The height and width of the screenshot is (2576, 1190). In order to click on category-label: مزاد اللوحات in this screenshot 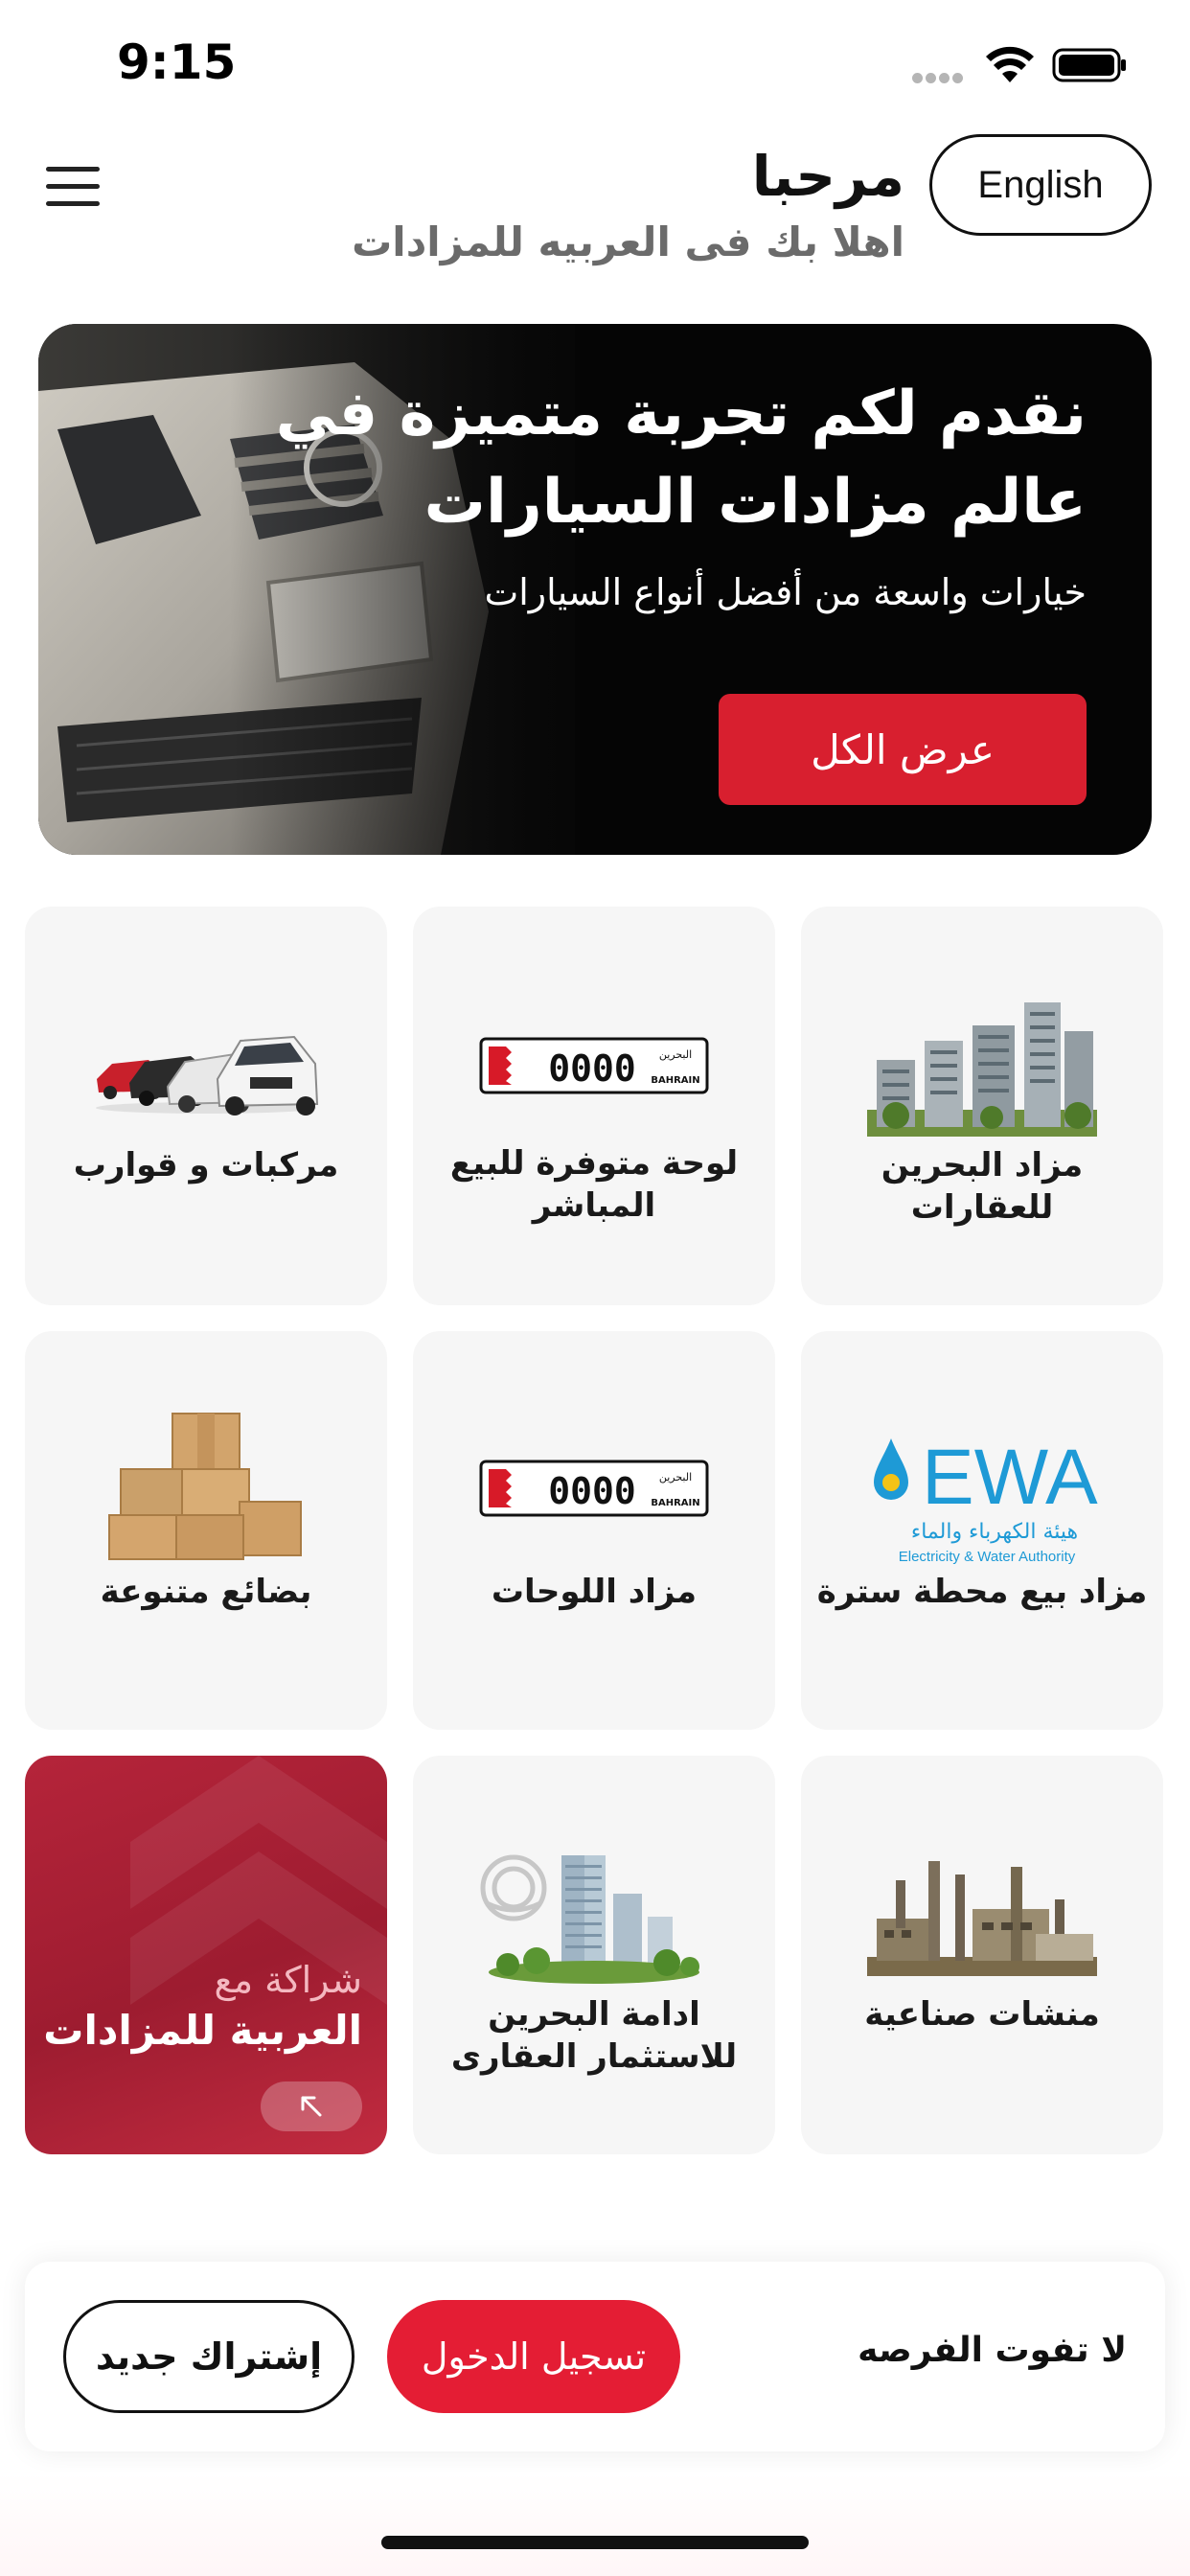, I will do `click(594, 1592)`.